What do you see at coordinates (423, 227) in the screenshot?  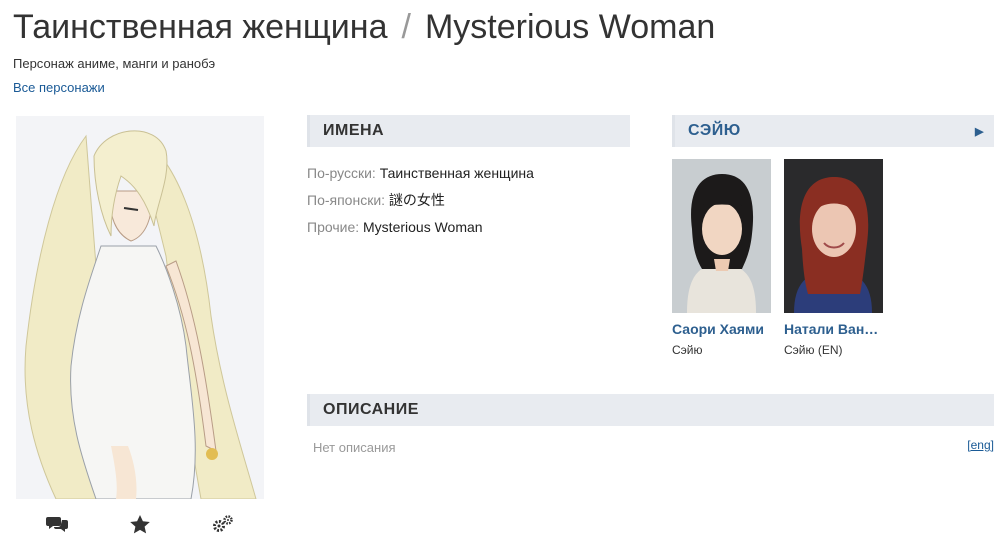 I see `name-value: Mysterious Woman` at bounding box center [423, 227].